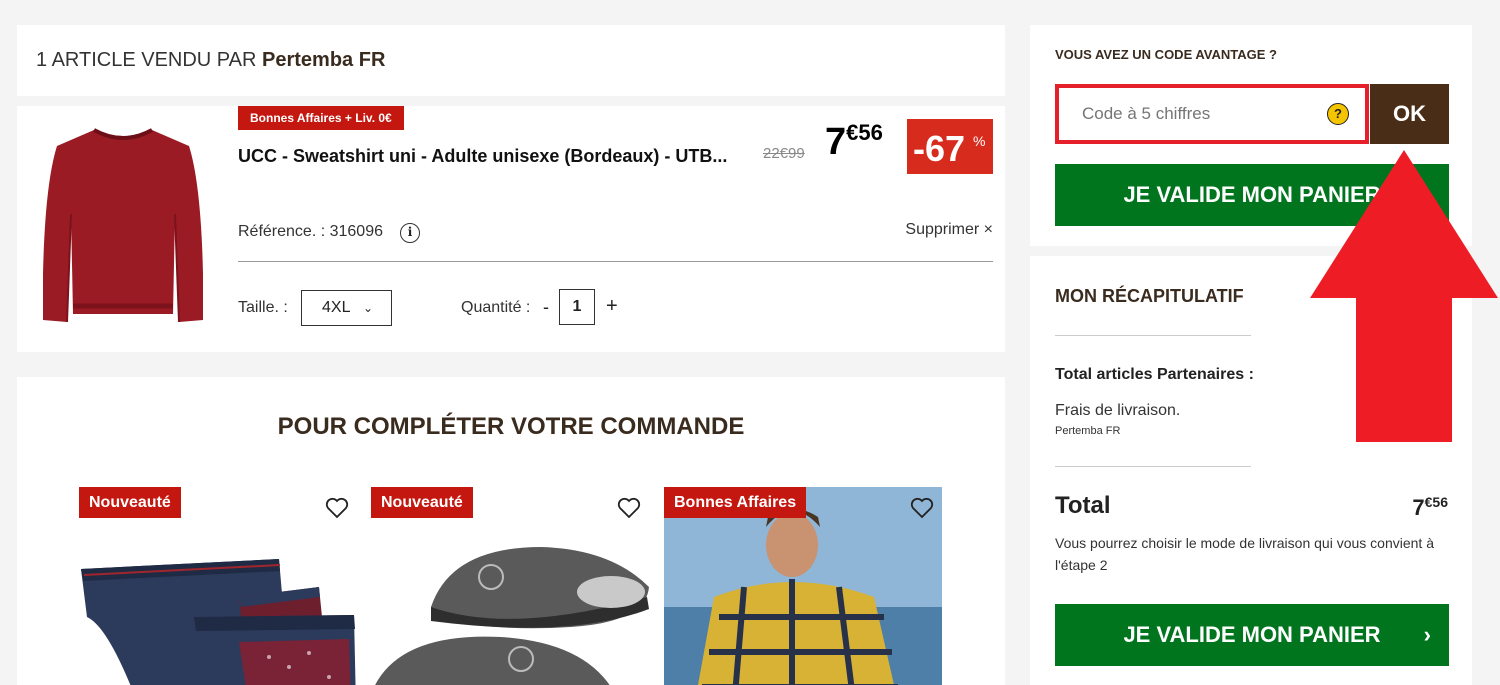  I want to click on discount-symbol: %, so click(979, 141).